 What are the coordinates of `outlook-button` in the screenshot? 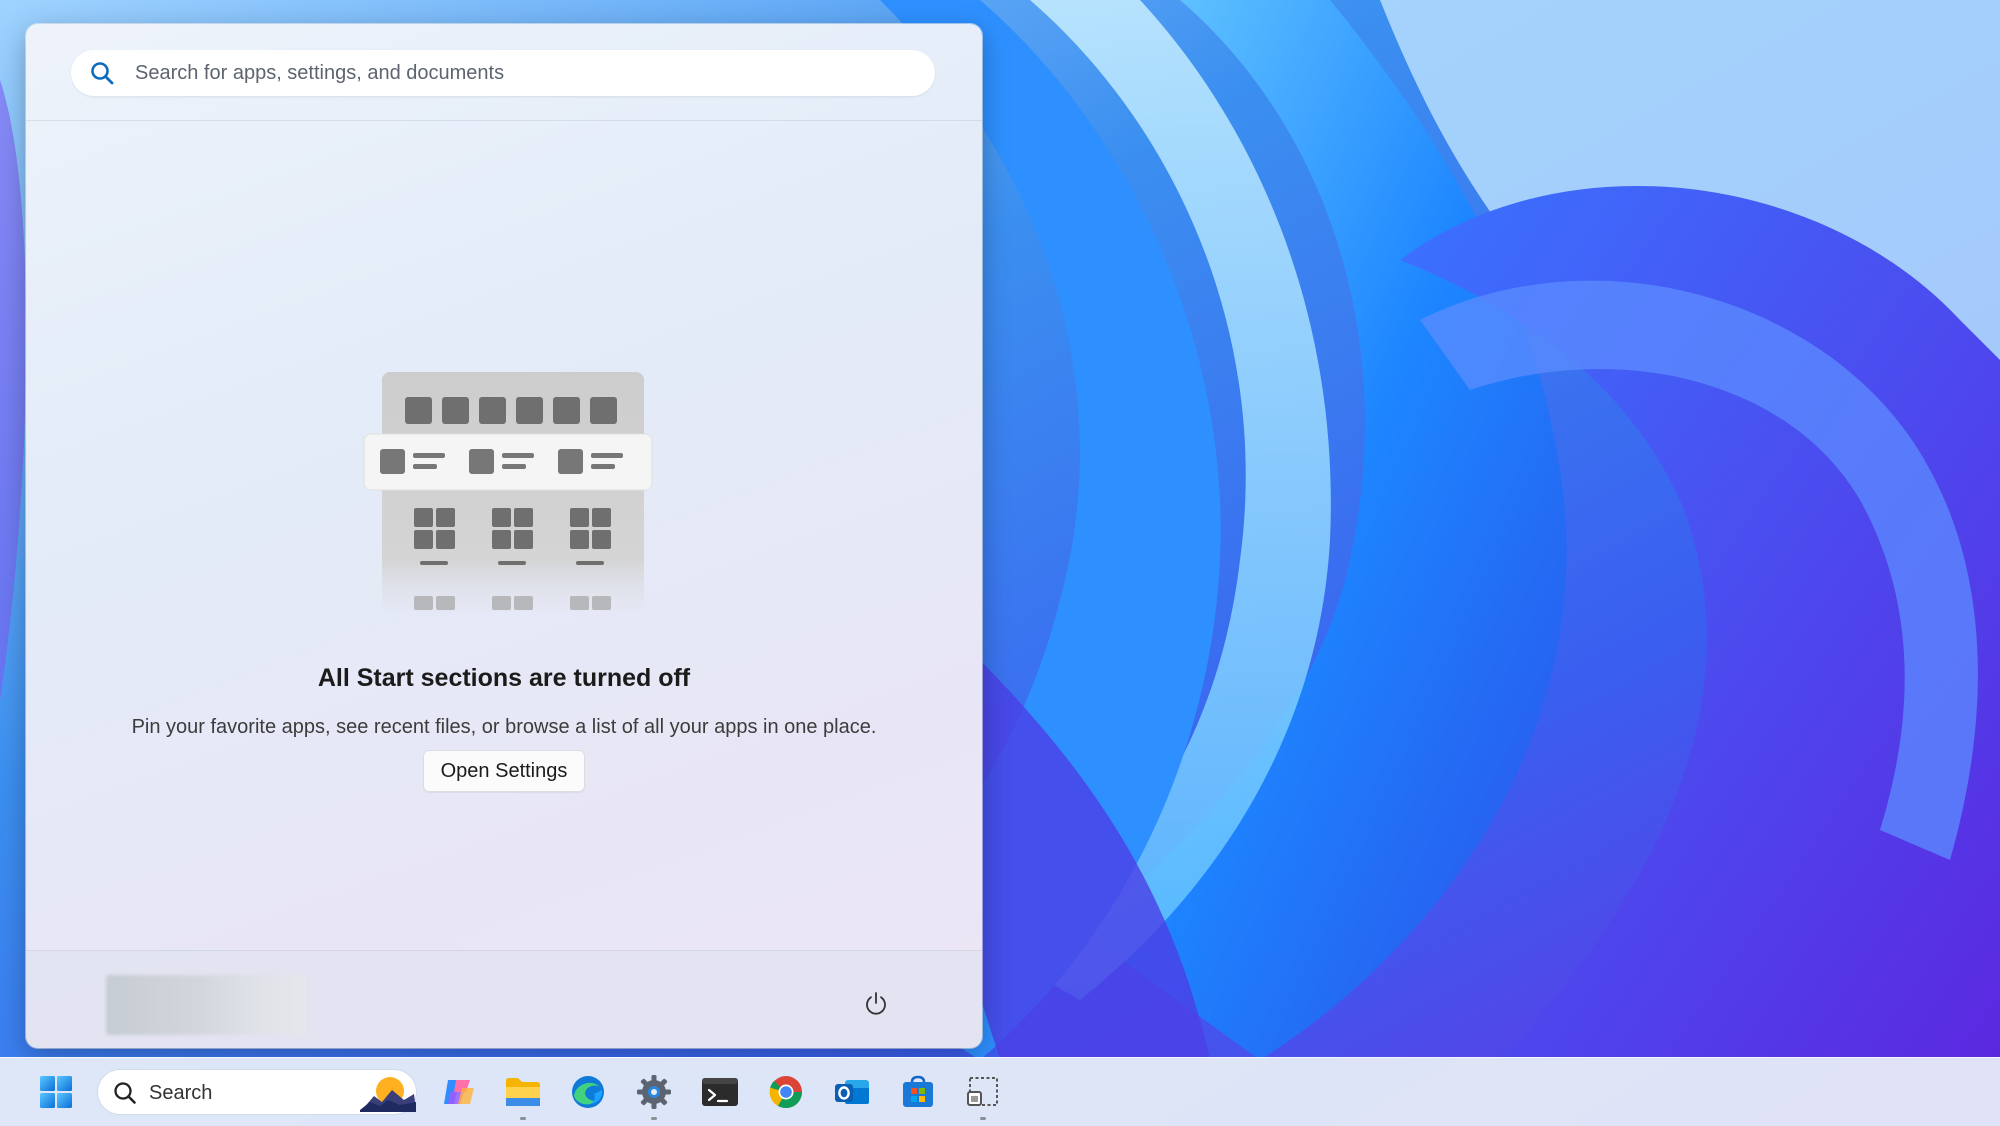 It's located at (852, 1092).